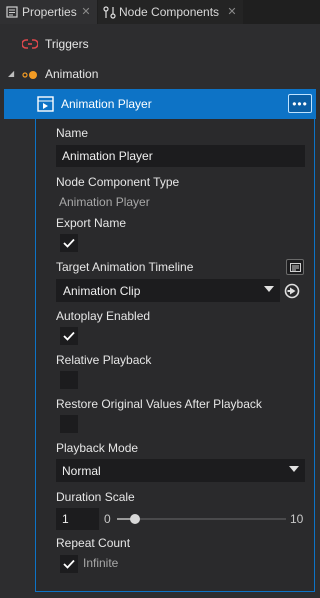 The height and width of the screenshot is (598, 320). I want to click on tab-properties: Properties ✕, so click(48, 12).